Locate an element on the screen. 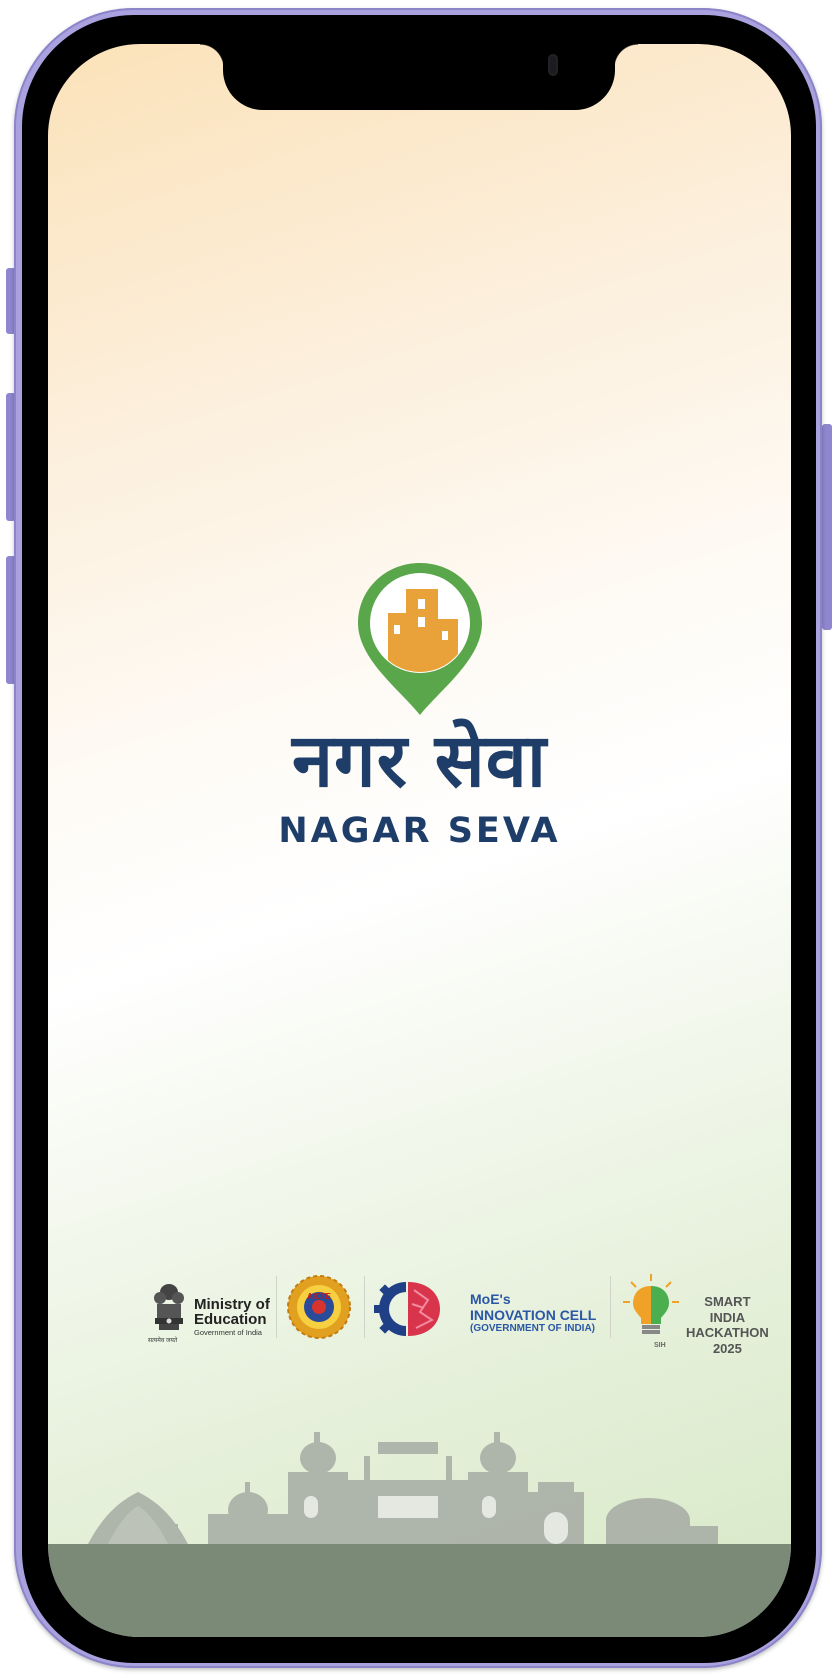  sih-label: SMART INDIA HACKATHON 2025 is located at coordinates (727, 1325).